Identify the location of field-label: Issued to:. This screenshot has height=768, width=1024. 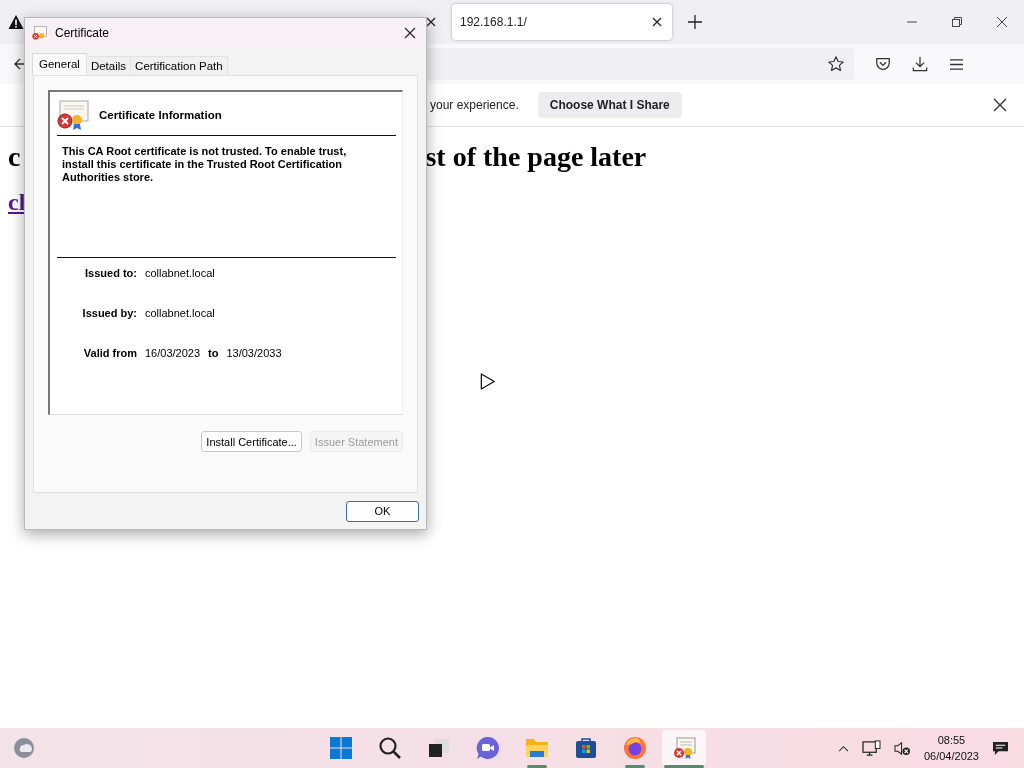
(110, 273).